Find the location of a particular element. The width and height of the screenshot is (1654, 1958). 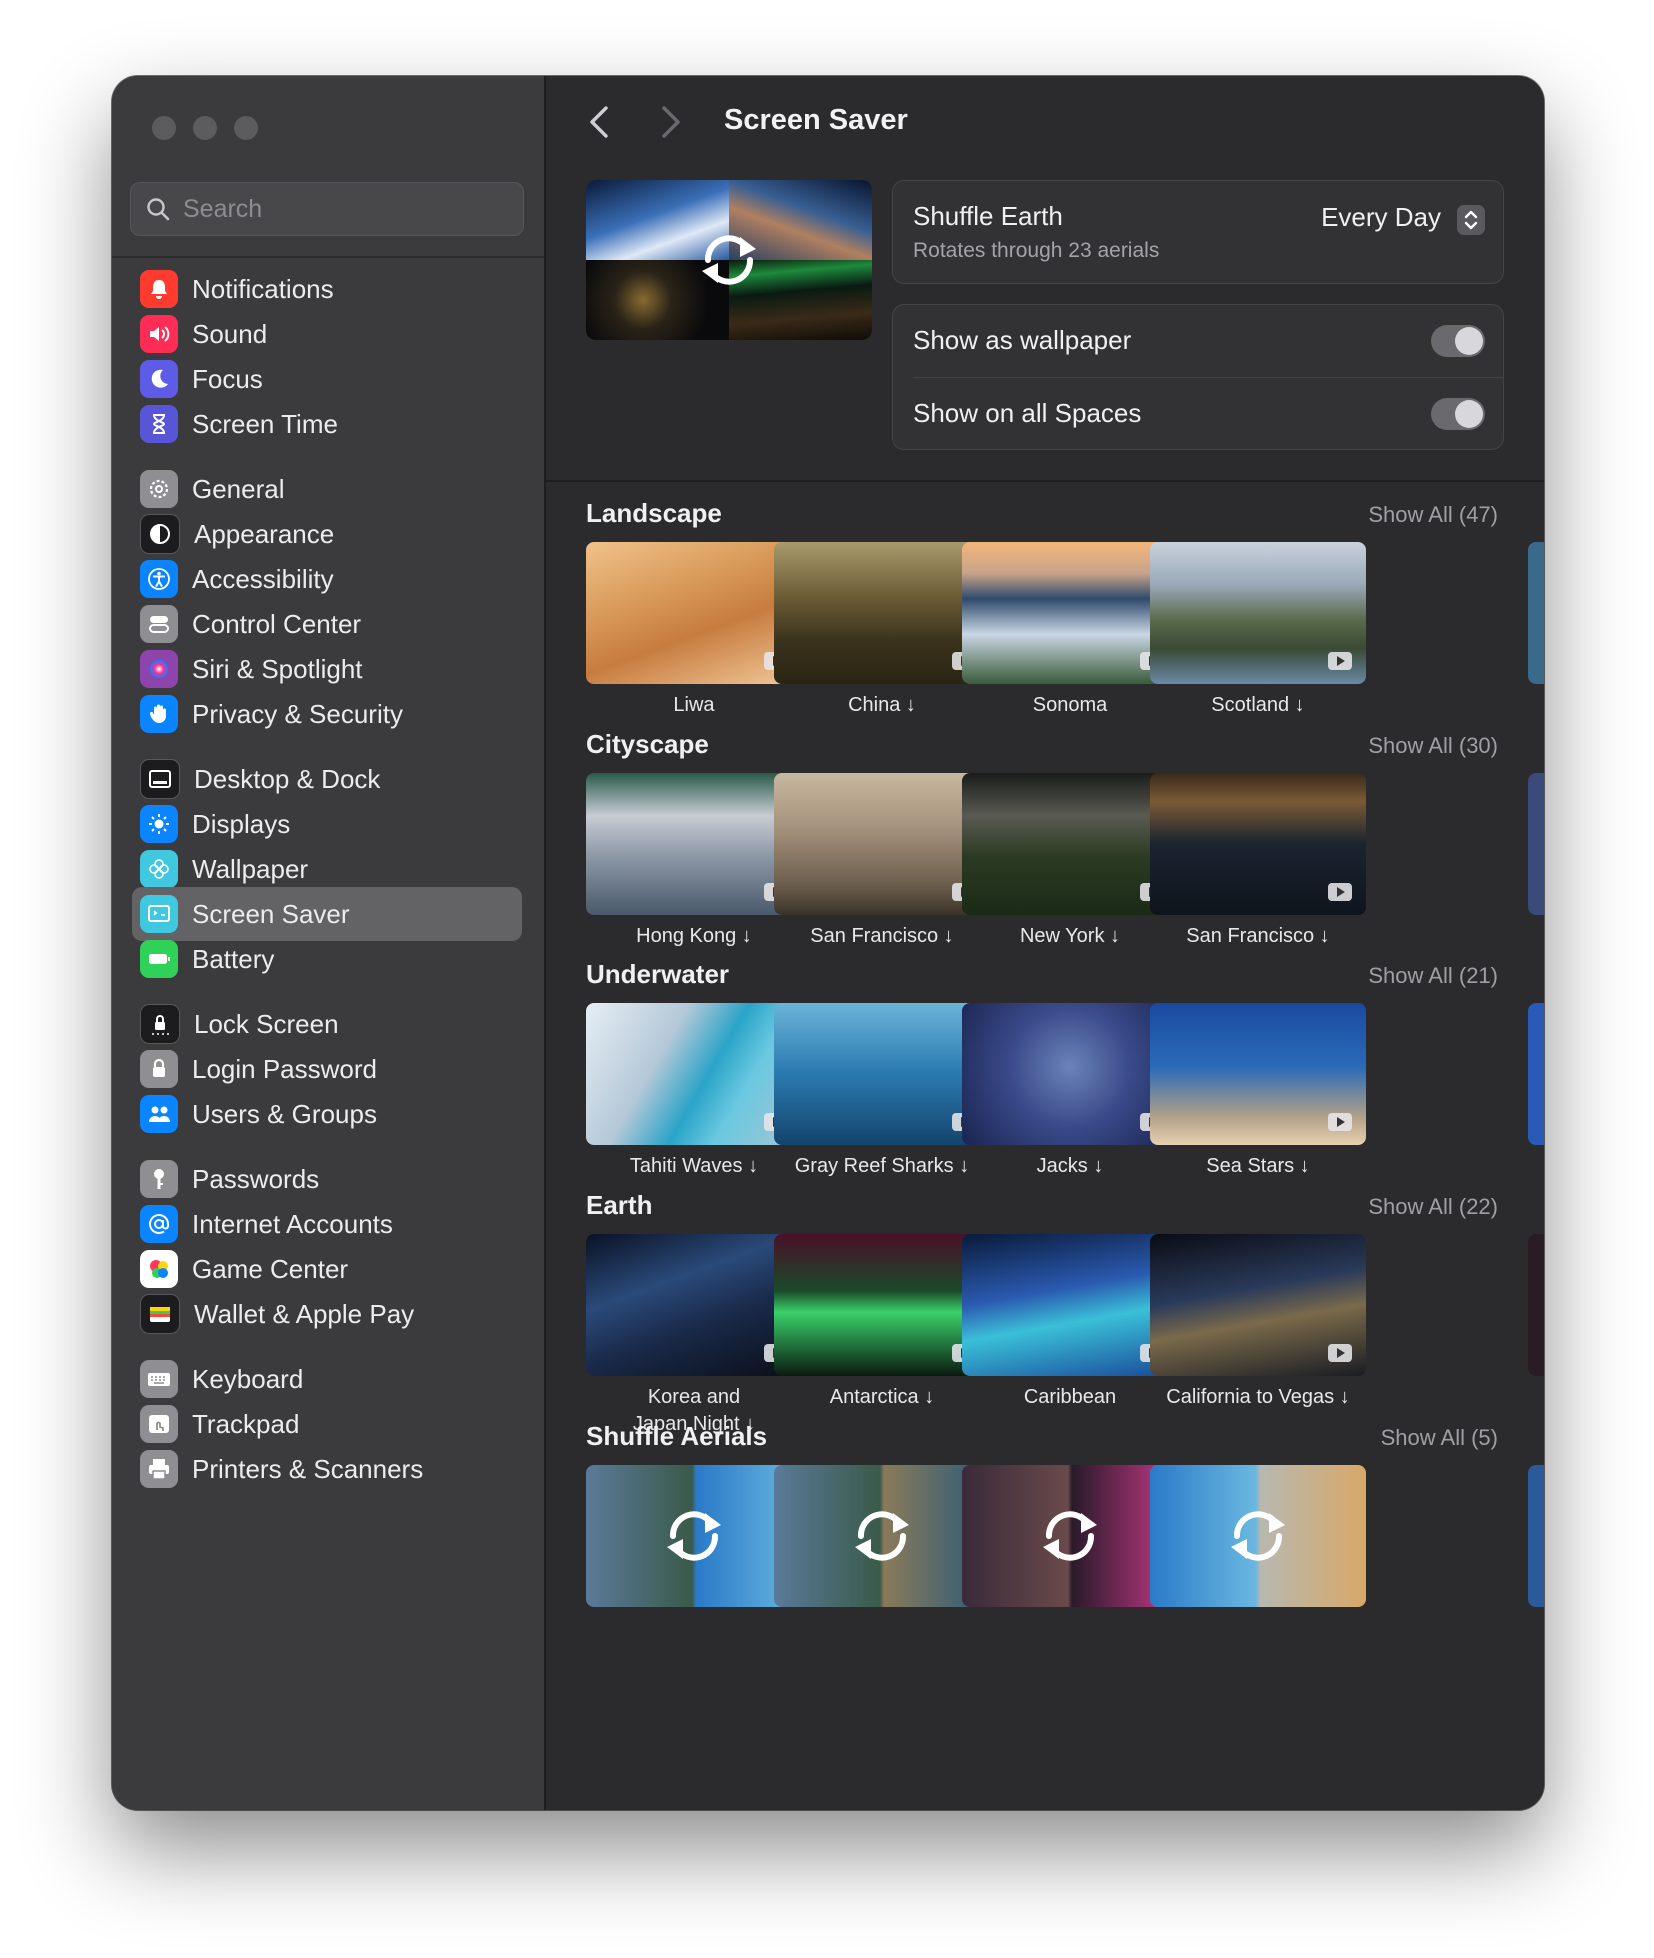

frequency-popup: Every Day is located at coordinates (1381, 217).